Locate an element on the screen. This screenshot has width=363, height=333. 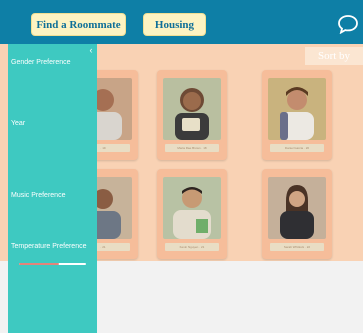
card-name-label: Sarah Whitlock · 22 is located at coordinates (297, 247).